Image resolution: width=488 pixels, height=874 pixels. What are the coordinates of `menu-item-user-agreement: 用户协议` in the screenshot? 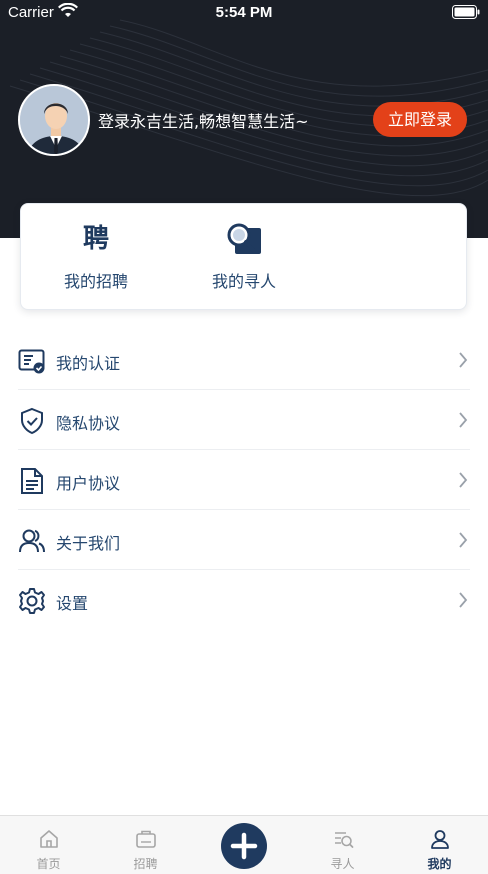 It's located at (244, 480).